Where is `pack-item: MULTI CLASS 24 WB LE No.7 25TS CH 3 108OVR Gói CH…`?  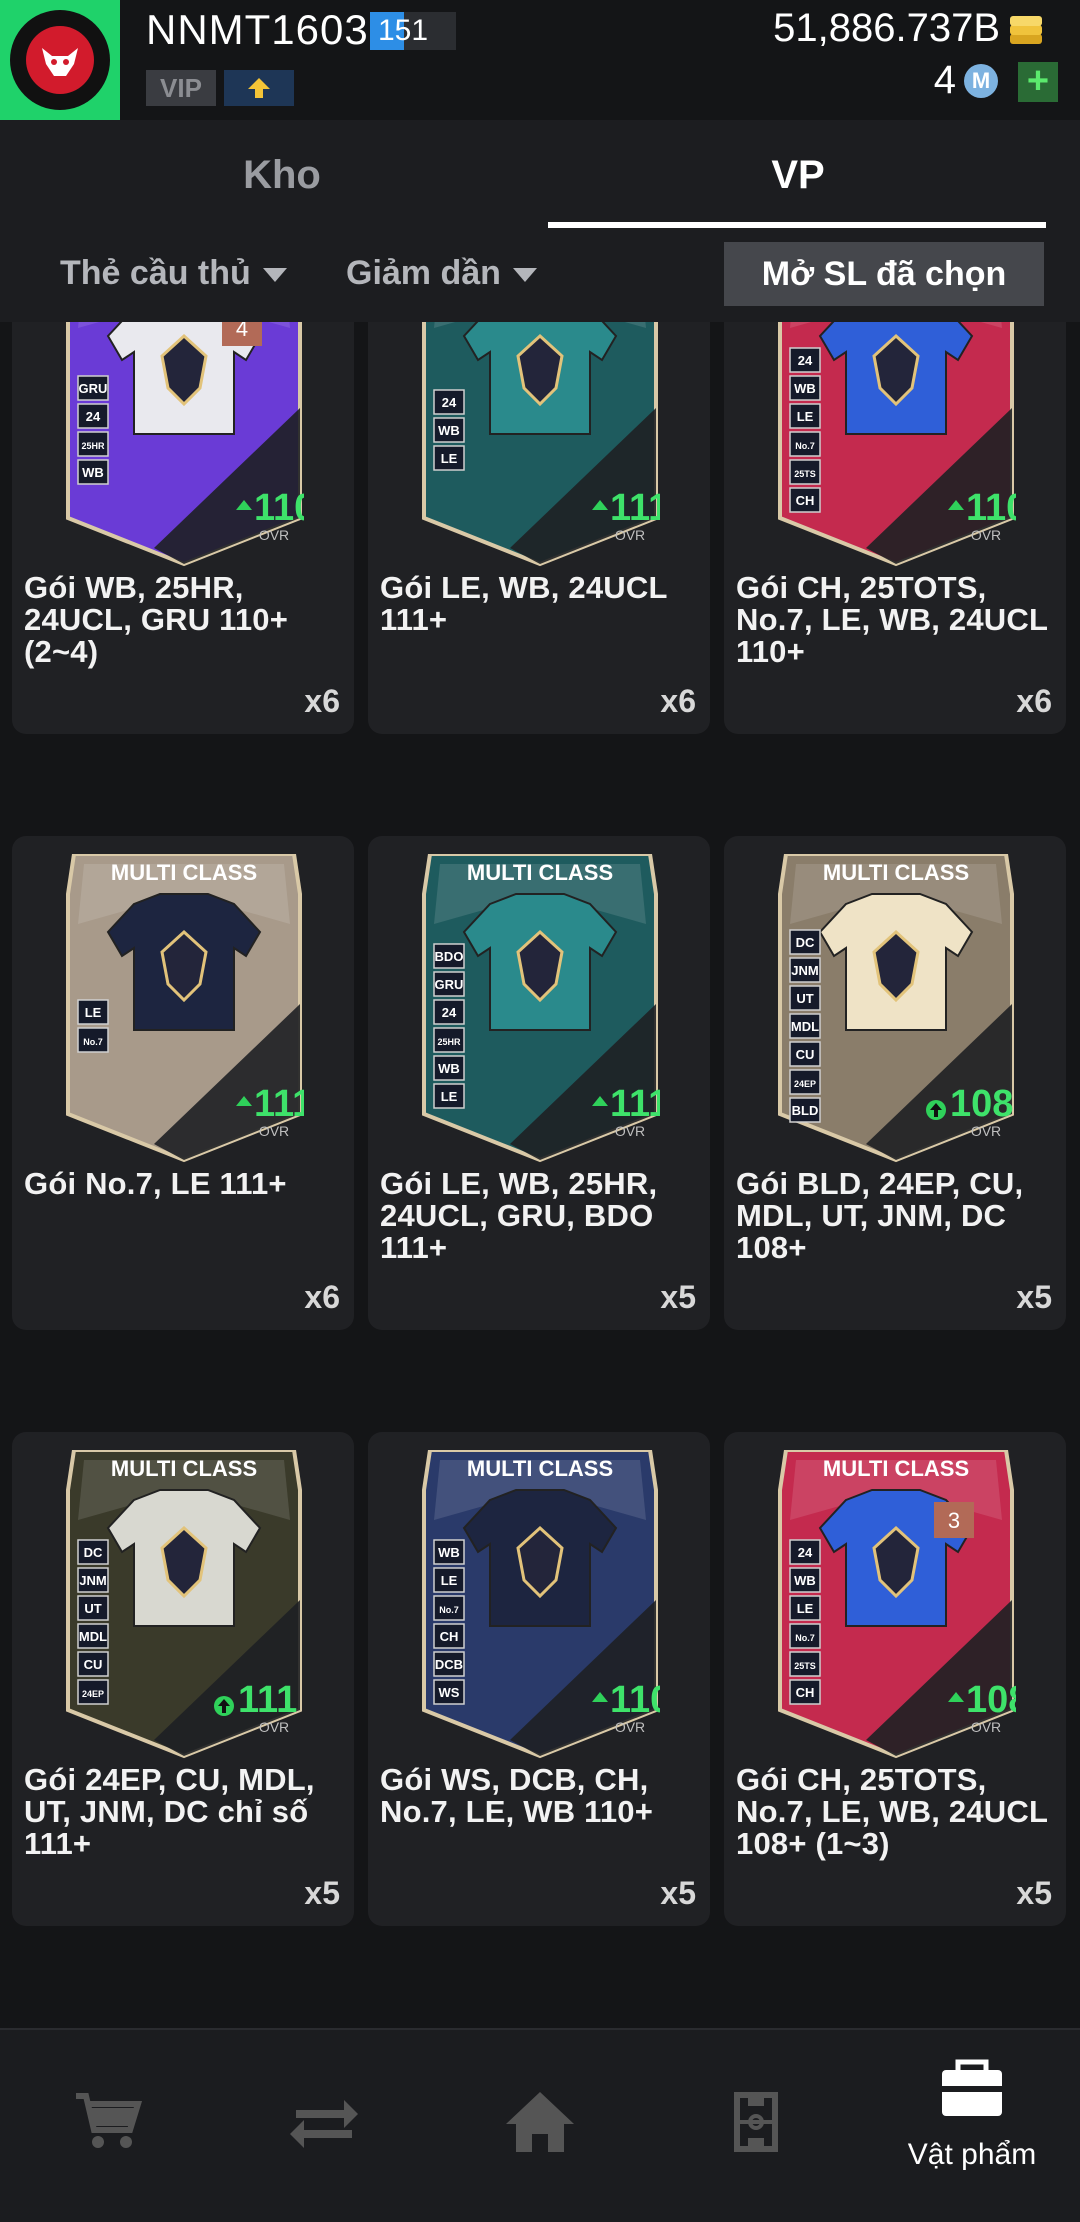 pack-item: MULTI CLASS 24 WB LE No.7 25TS CH 3 108OVR Gói CH… is located at coordinates (895, 1679).